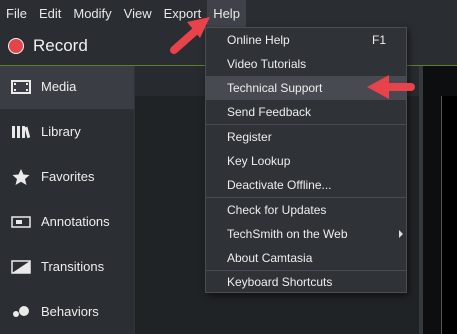  Describe the element at coordinates (292, 58) in the screenshot. I see `annotation-overlay` at that location.